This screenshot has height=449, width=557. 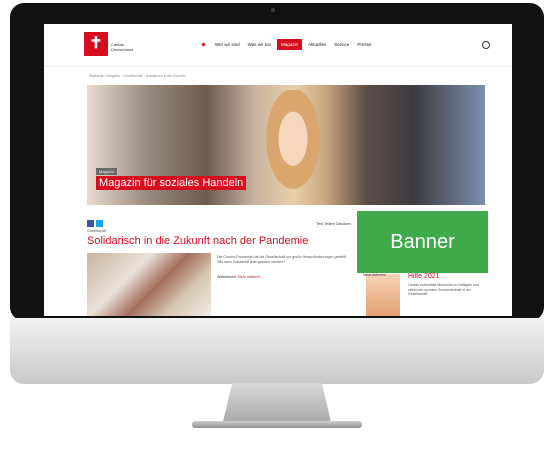 I want to click on banner: Banner, so click(x=422, y=242).